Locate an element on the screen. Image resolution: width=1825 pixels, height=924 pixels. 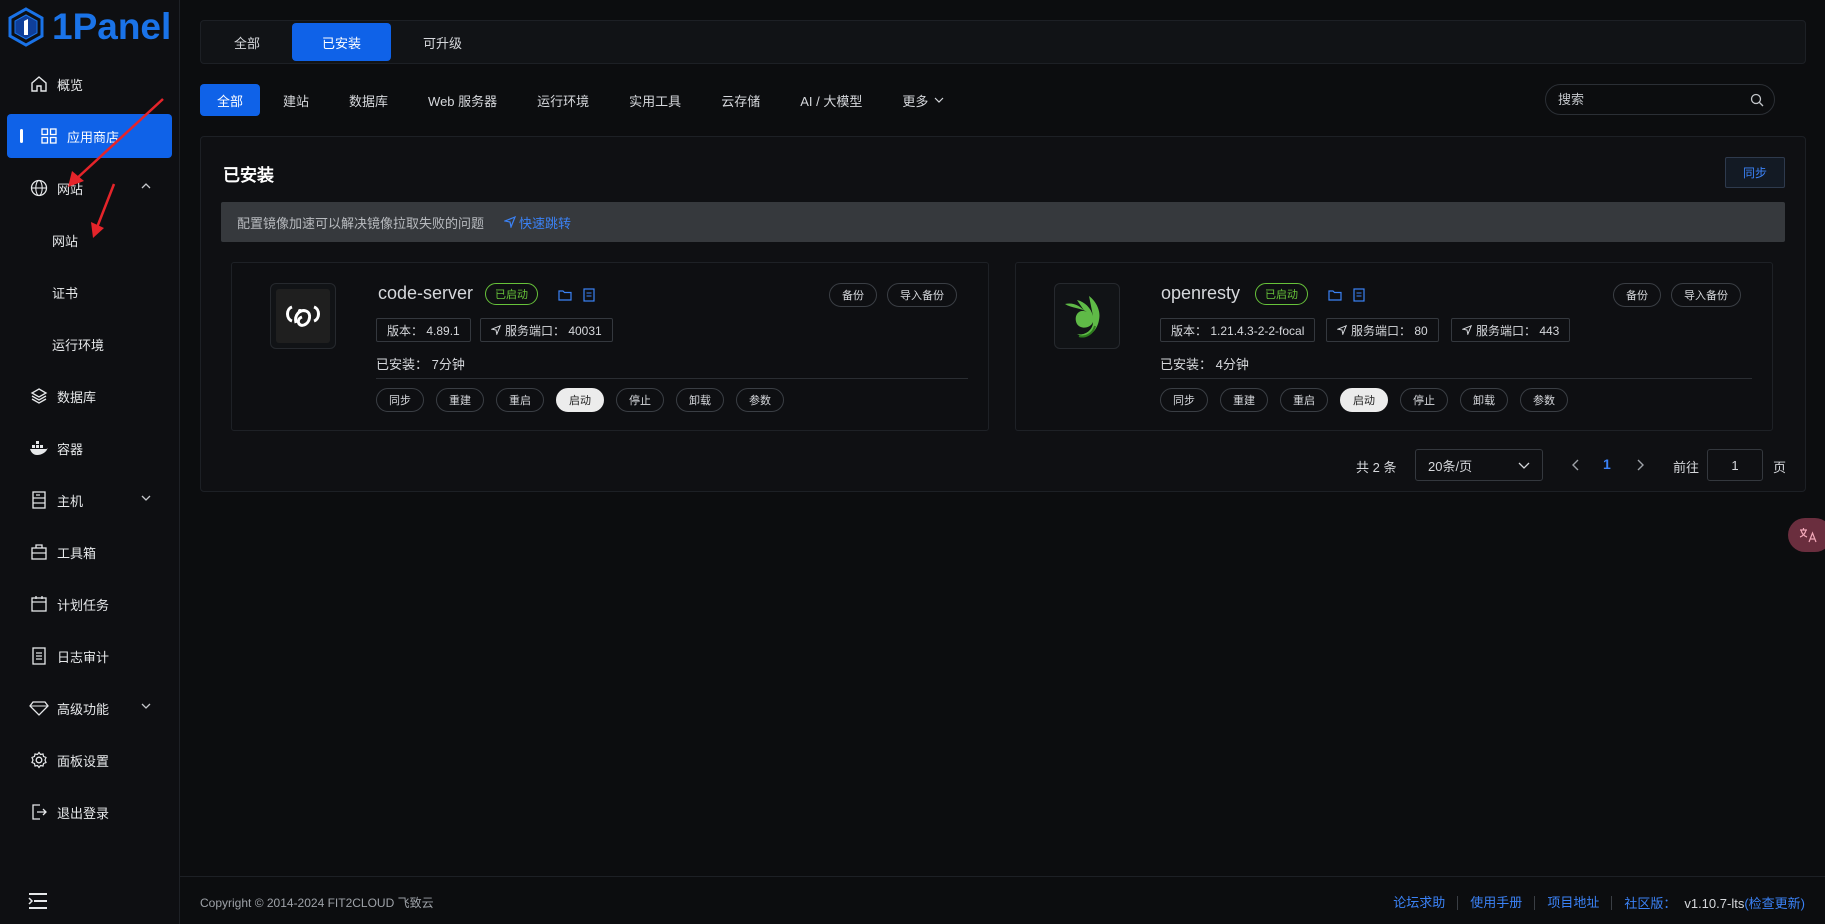
tab-installed: 已安装 is located at coordinates (342, 42).